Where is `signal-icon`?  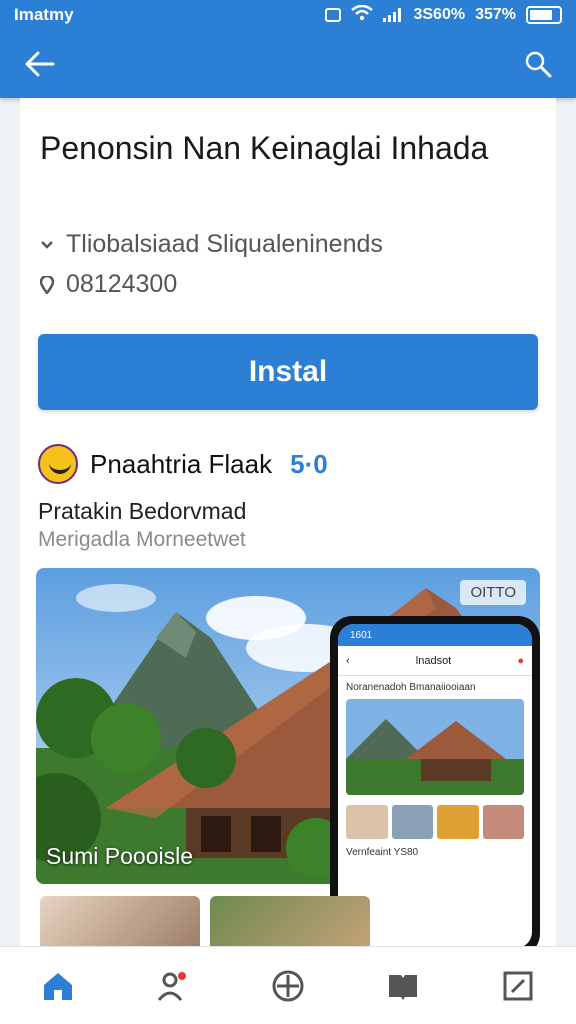
signal-icon is located at coordinates (393, 15).